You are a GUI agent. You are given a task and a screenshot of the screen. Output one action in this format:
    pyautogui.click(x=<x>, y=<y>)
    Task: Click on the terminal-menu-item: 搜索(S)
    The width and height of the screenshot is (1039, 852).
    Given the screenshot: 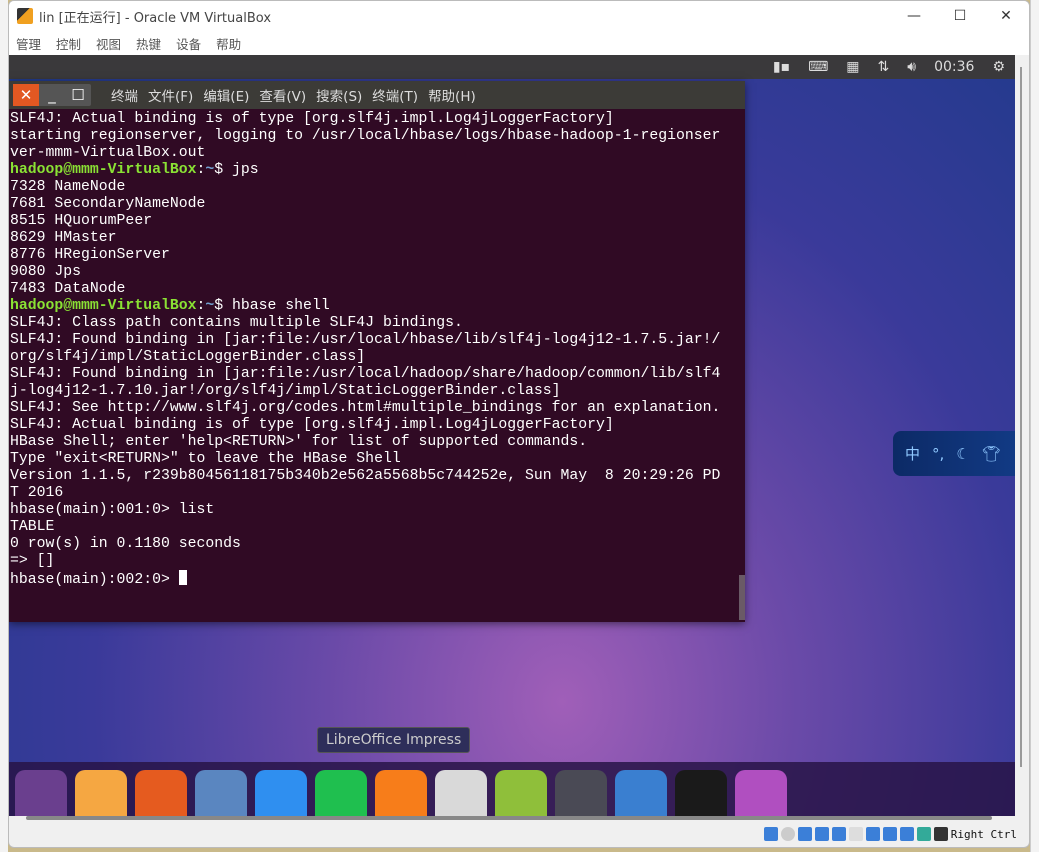 What is the action you would take?
    pyautogui.click(x=339, y=95)
    